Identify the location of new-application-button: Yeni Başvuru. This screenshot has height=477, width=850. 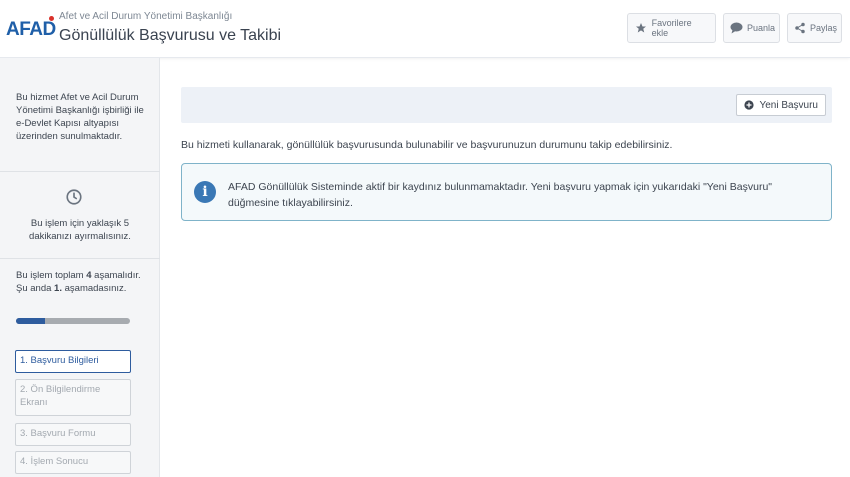
(781, 105).